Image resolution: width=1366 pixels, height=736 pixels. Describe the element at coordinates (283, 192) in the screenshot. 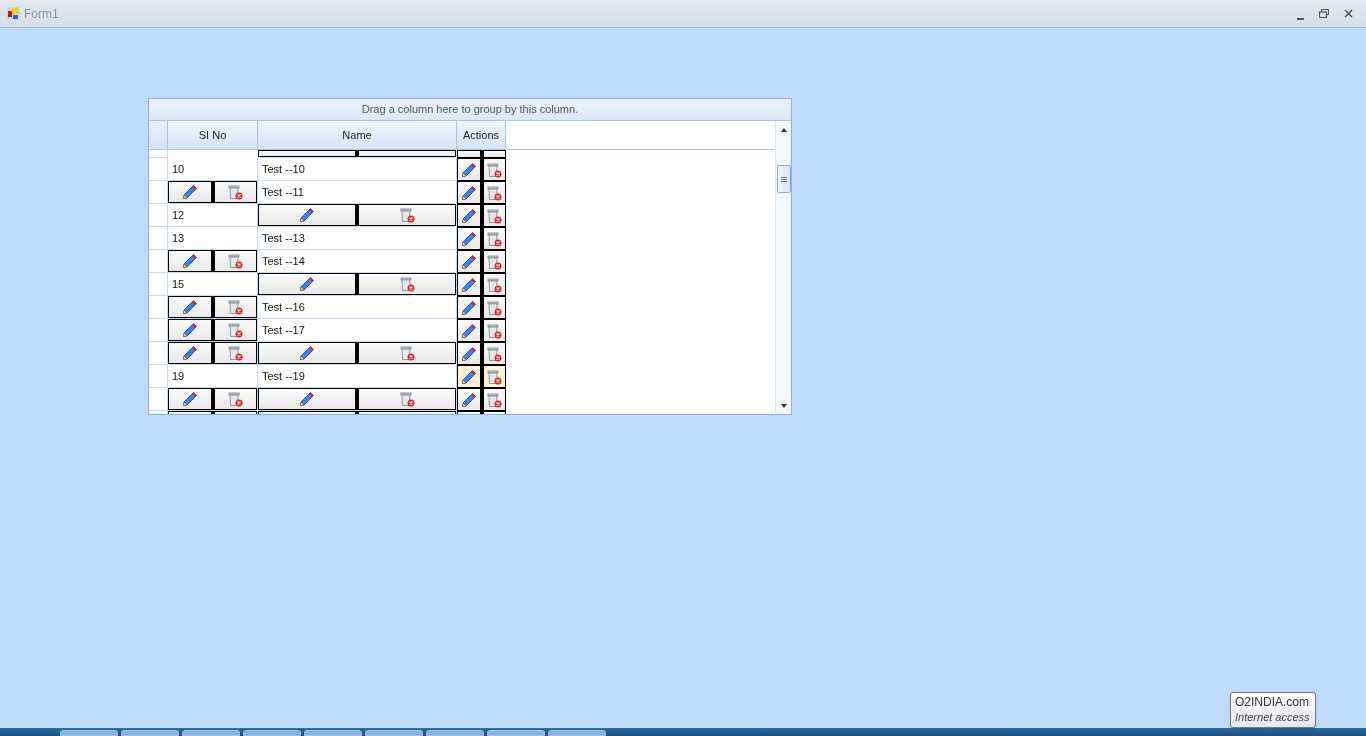

I see `table-cell-text: Test --11` at that location.